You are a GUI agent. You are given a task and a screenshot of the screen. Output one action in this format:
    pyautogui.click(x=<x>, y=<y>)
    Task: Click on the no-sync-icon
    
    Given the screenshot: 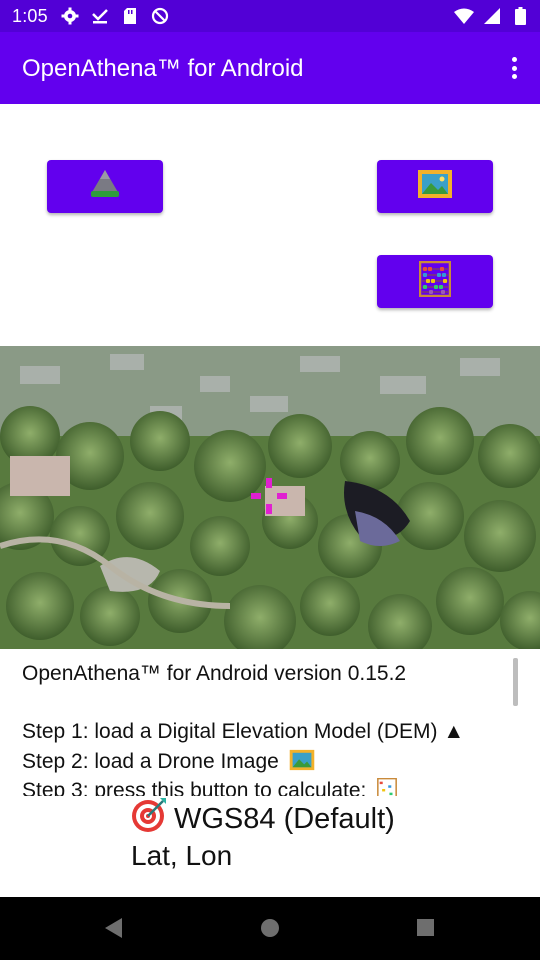 What is the action you would take?
    pyautogui.click(x=160, y=16)
    